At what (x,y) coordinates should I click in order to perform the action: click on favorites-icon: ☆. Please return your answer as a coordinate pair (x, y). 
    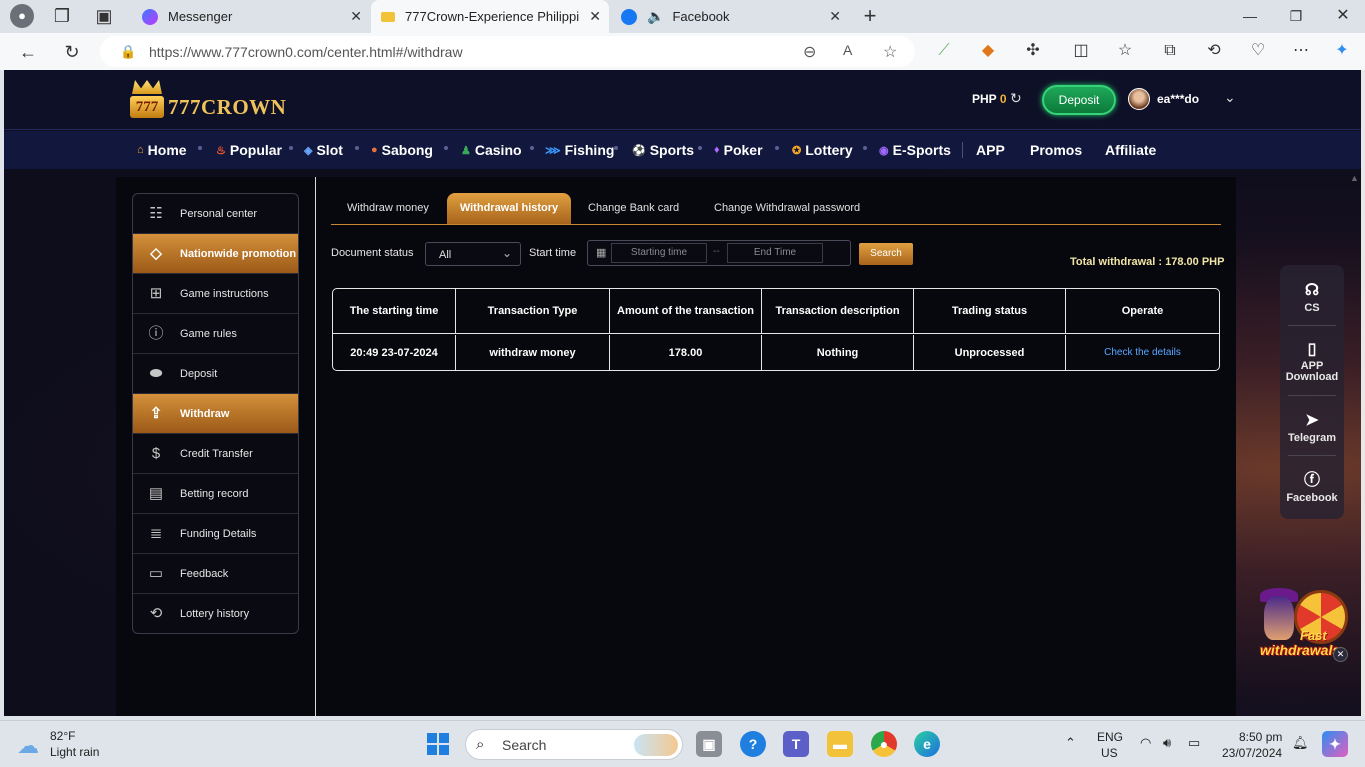
    Looking at the image, I should click on (1125, 51).